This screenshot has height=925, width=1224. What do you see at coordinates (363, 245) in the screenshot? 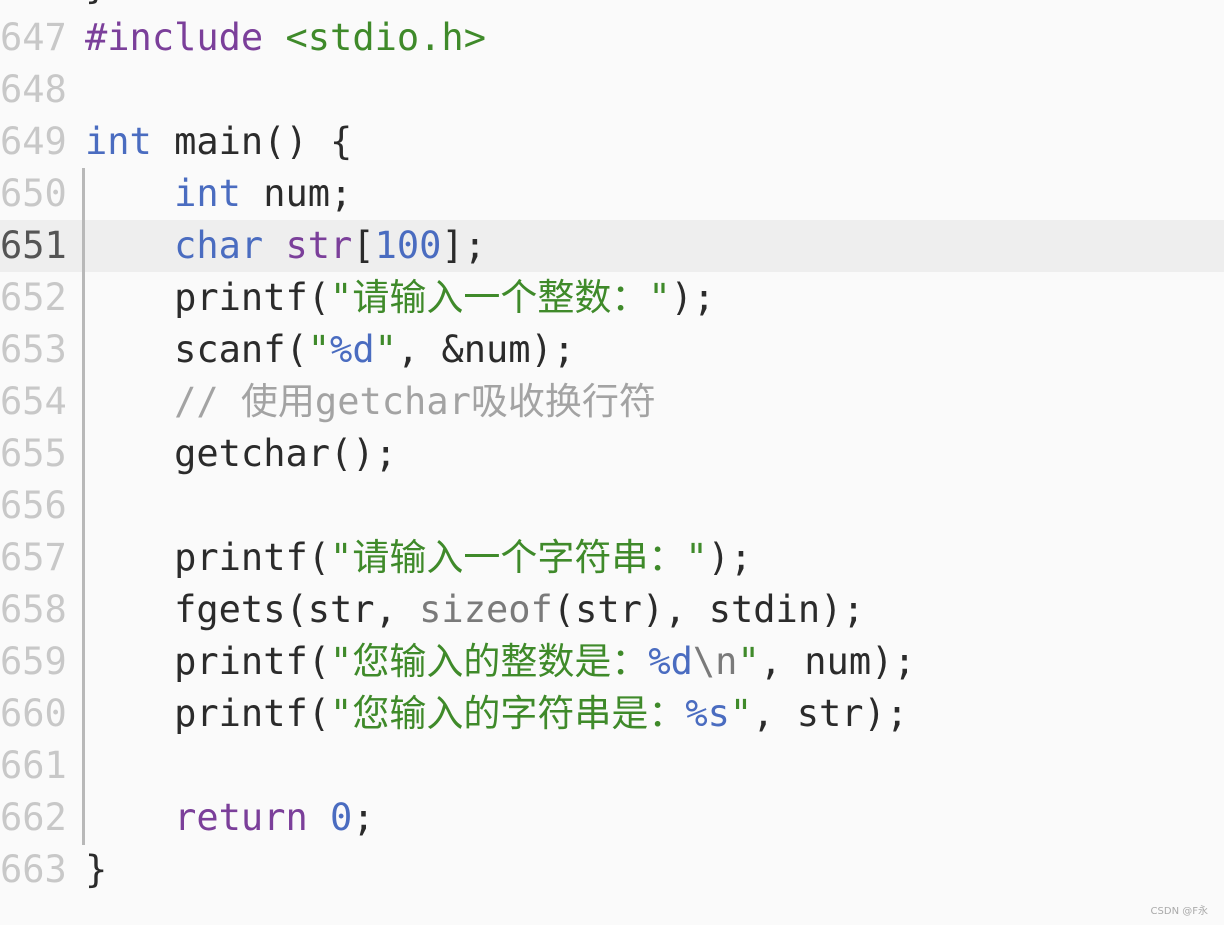
I see `code-token: [` at bounding box center [363, 245].